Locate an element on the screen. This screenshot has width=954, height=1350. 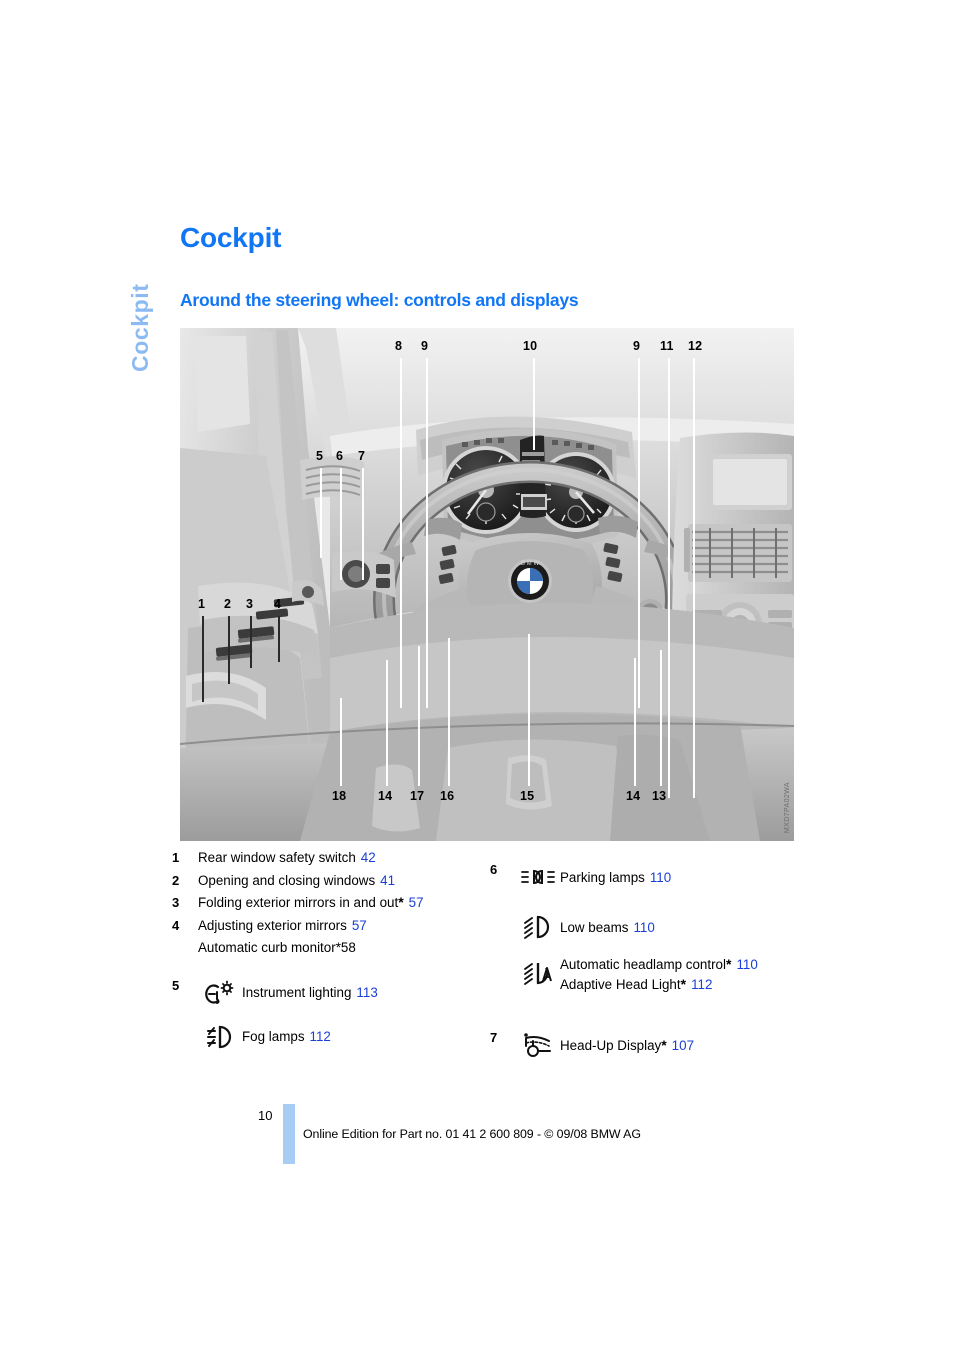
legend-text: Folding exterior mirrors in and out* 57 is located at coordinates (311, 903).